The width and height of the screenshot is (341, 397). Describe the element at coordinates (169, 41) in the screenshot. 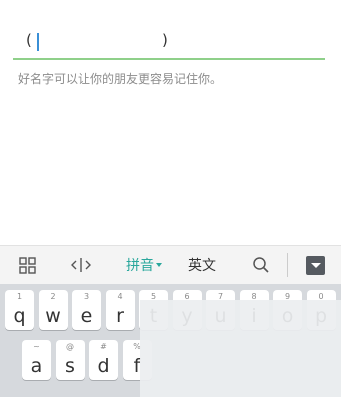

I see `name-input: ( )` at that location.